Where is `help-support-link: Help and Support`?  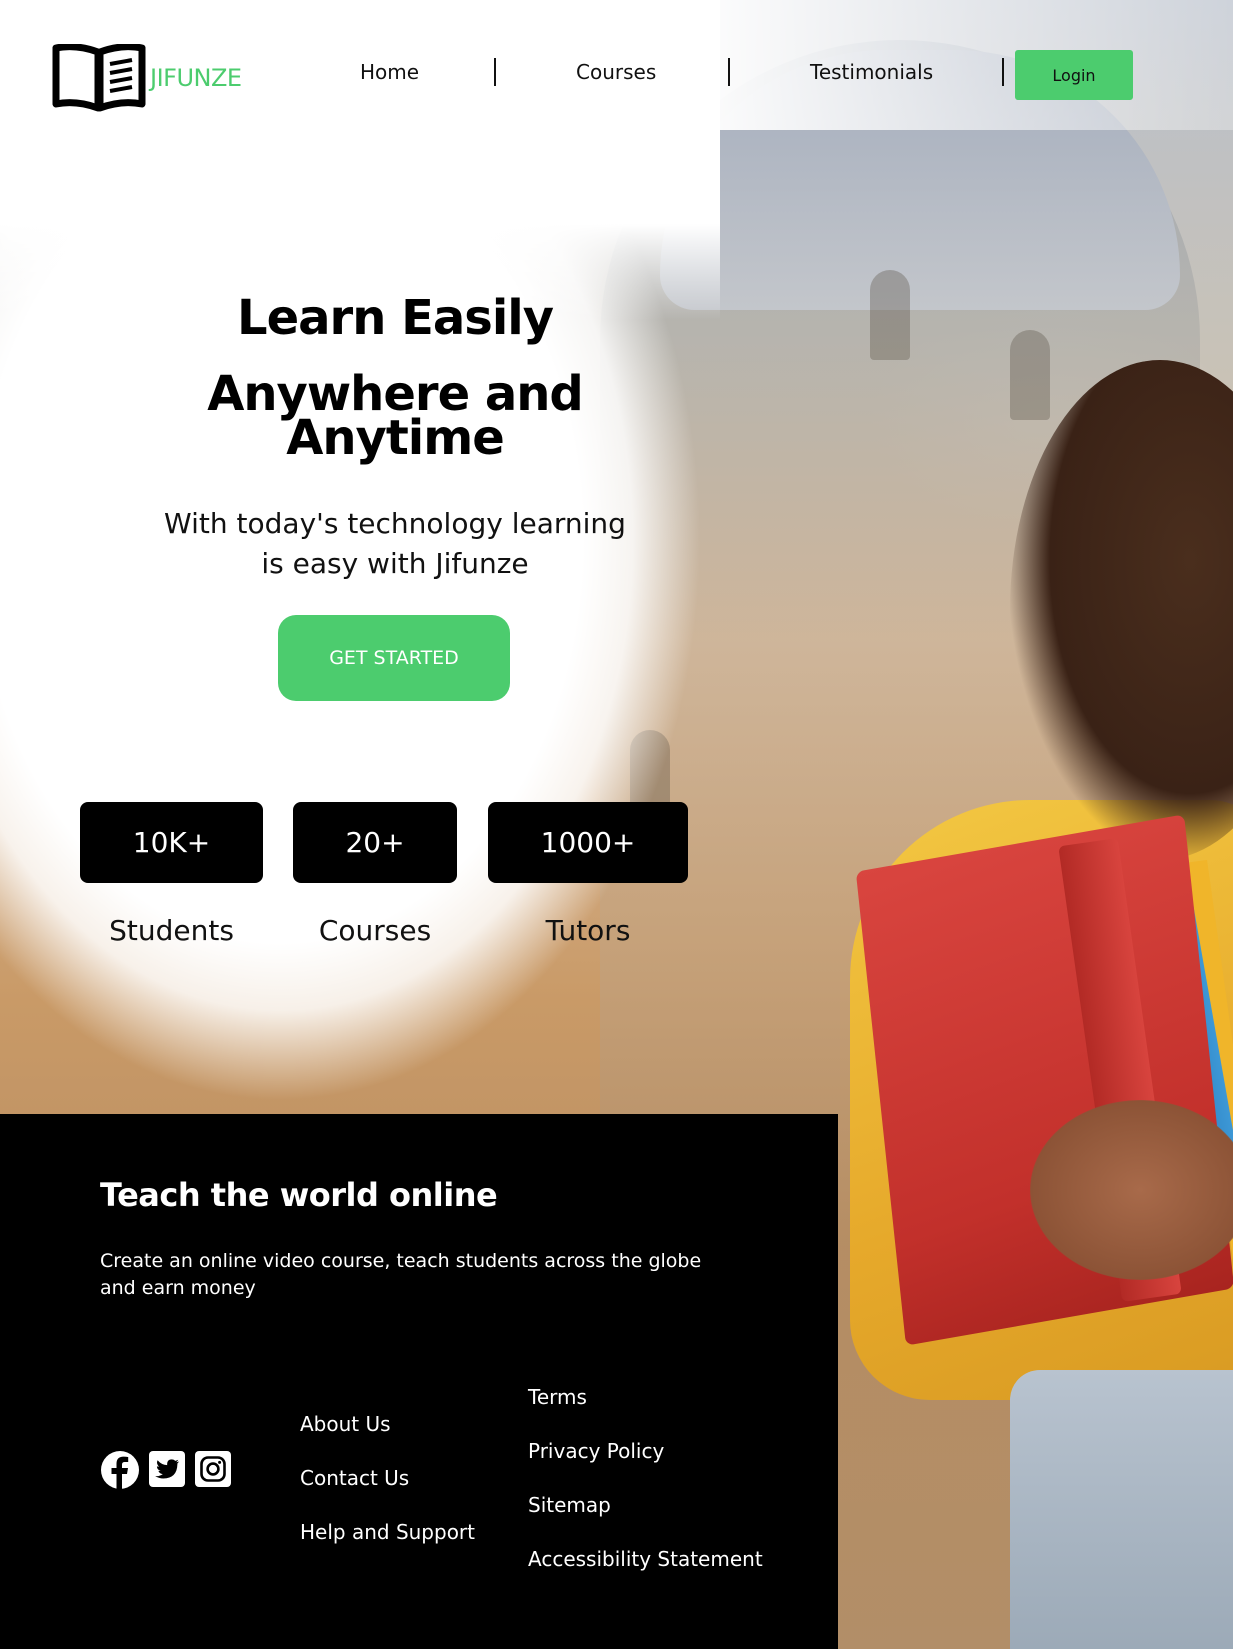
help-support-link: Help and Support is located at coordinates (387, 1532).